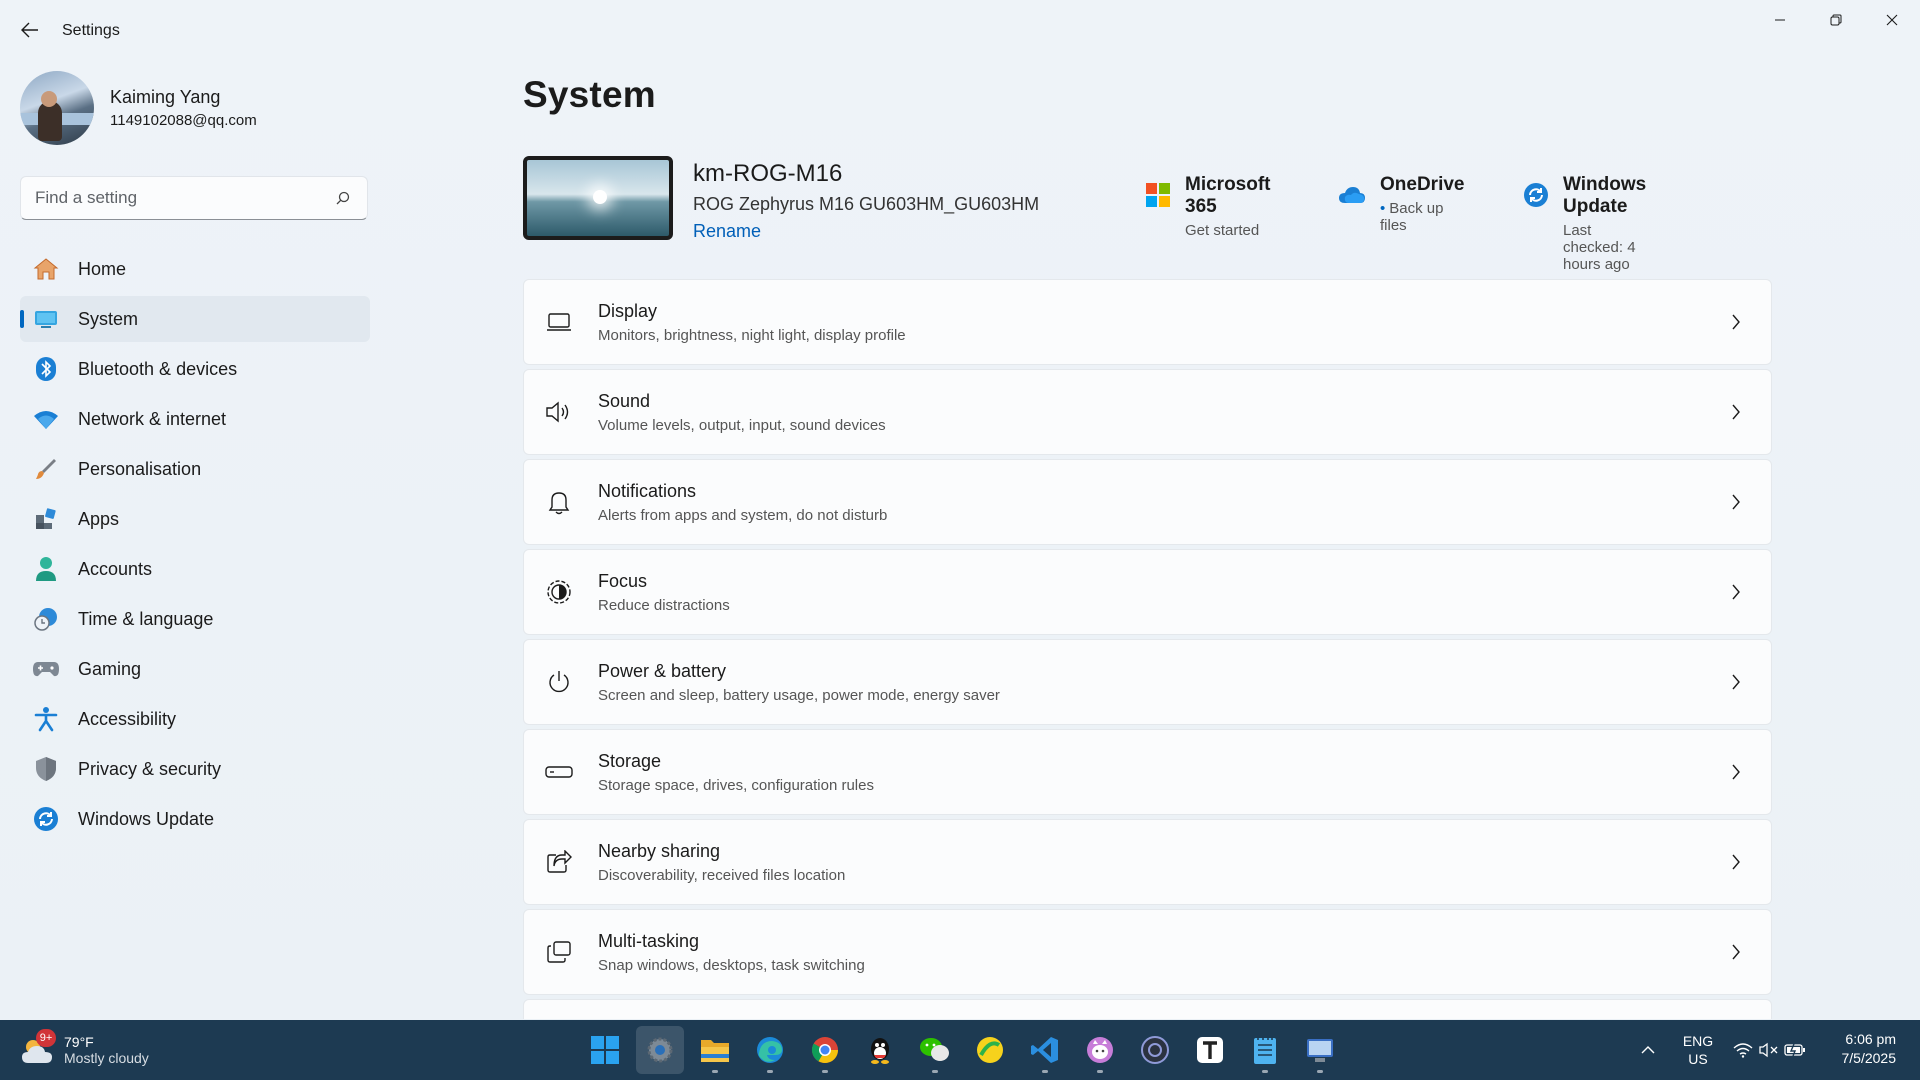 The height and width of the screenshot is (1080, 1920). I want to click on taskbar-app-cat, so click(1100, 1050).